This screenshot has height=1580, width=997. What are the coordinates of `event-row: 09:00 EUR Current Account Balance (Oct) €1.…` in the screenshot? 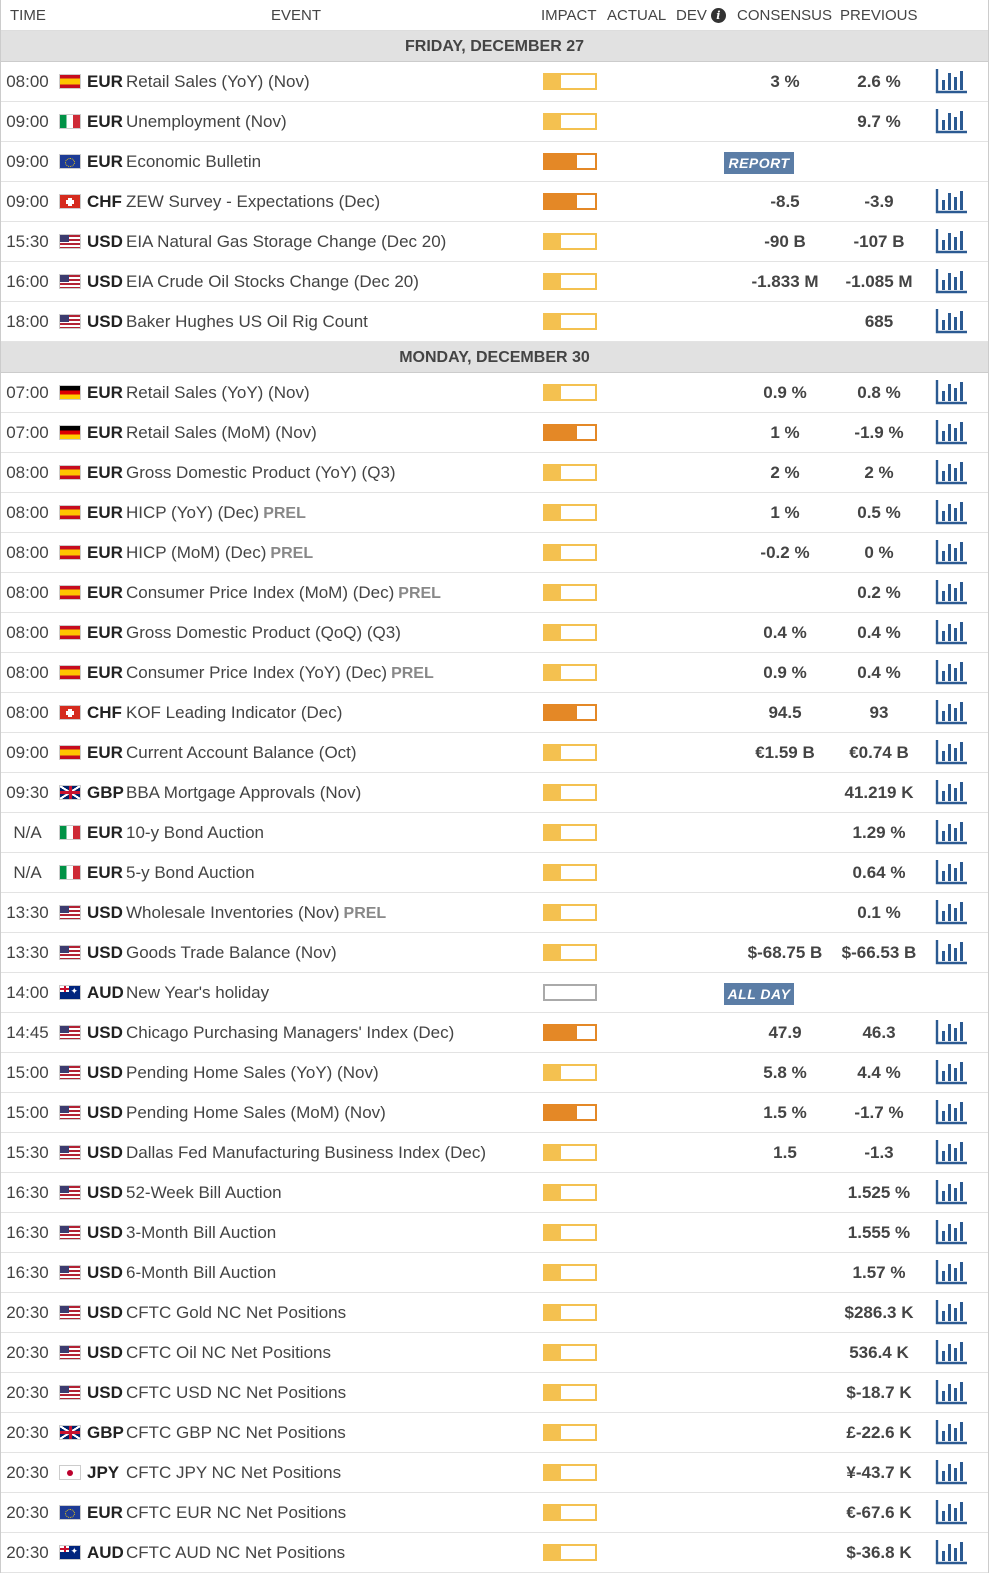 It's located at (494, 753).